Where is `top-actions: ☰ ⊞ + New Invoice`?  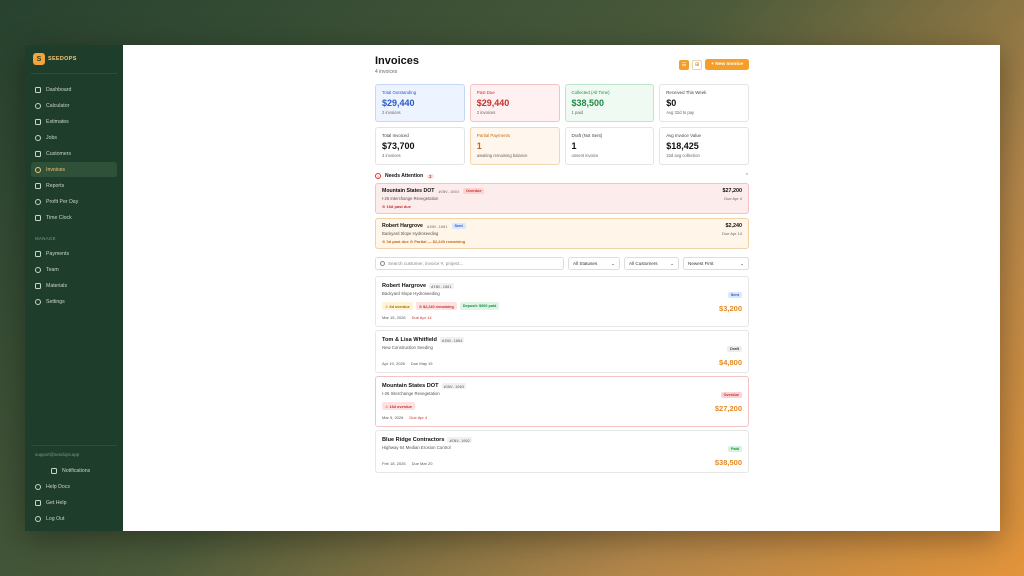 top-actions: ☰ ⊞ + New Invoice is located at coordinates (714, 64).